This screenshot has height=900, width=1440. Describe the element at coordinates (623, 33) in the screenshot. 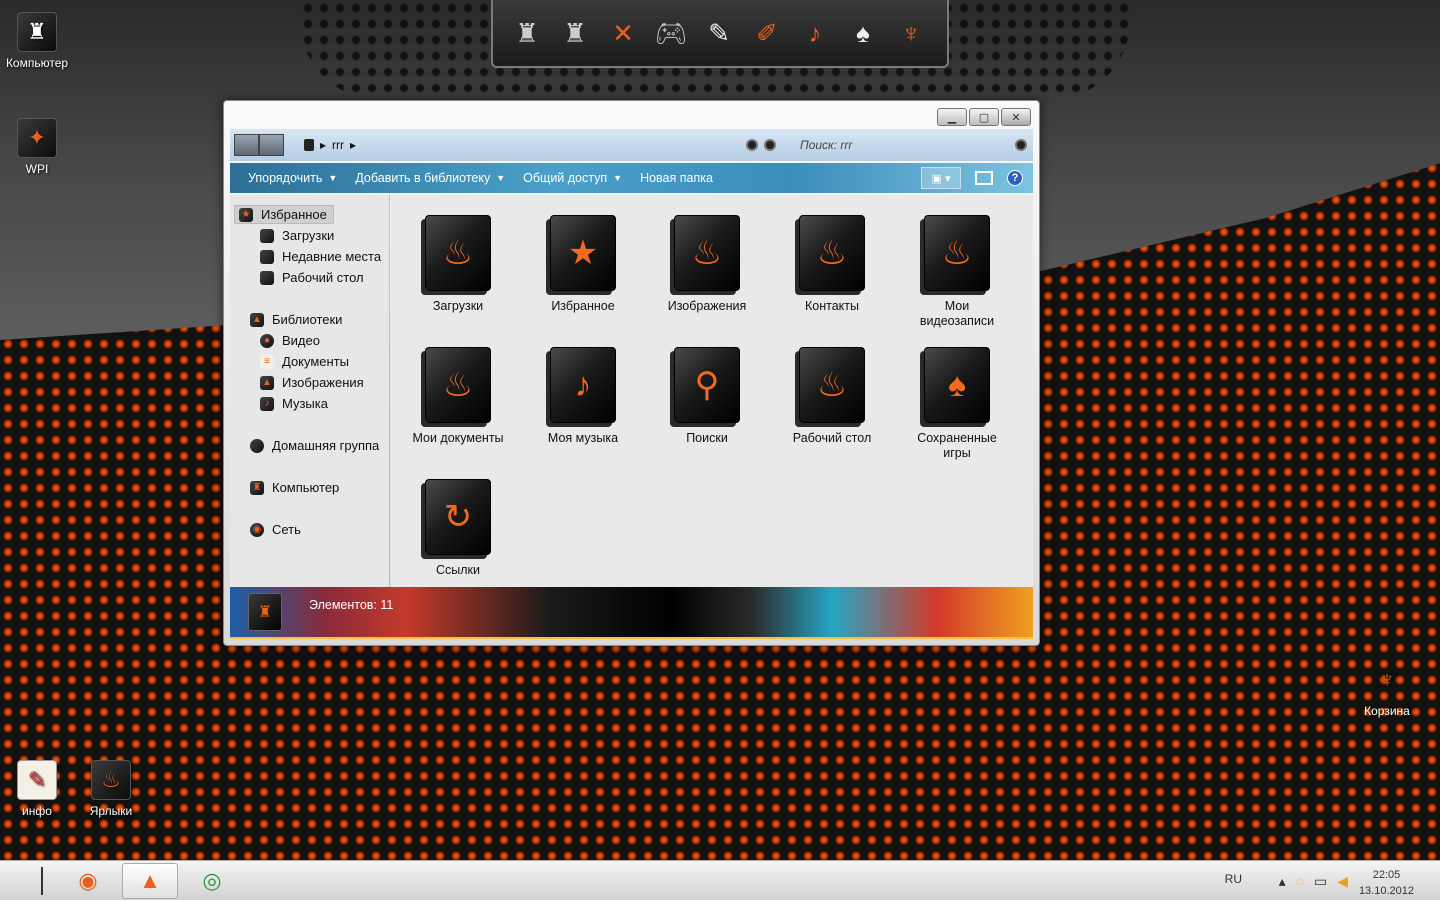

I see `tools-icon: ✕` at that location.